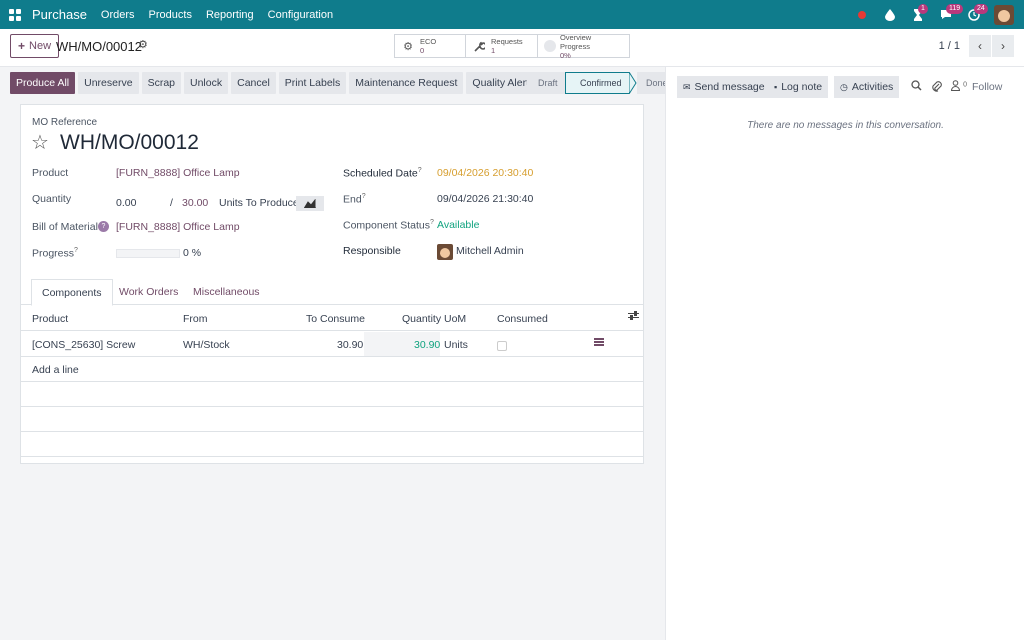 This screenshot has height=640, width=1024. I want to click on envelope-icon: ✉, so click(687, 86).